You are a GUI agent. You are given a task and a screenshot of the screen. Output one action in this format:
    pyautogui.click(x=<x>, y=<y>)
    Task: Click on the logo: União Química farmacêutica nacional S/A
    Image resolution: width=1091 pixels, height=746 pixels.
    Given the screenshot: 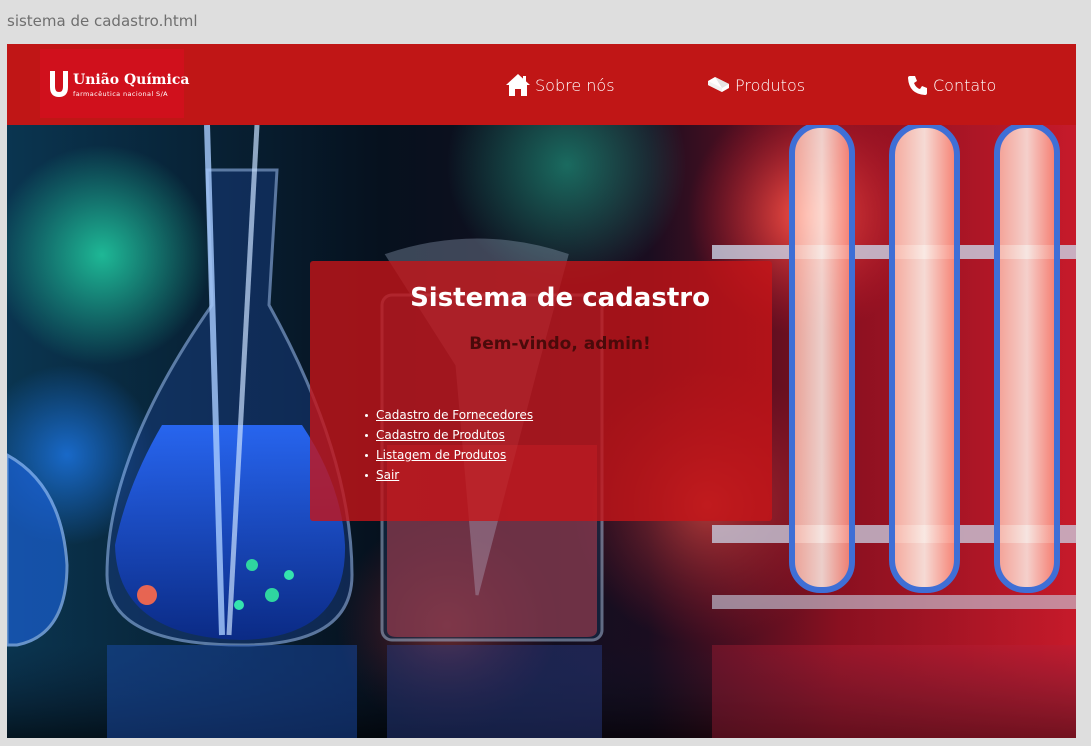 What is the action you would take?
    pyautogui.click(x=114, y=83)
    